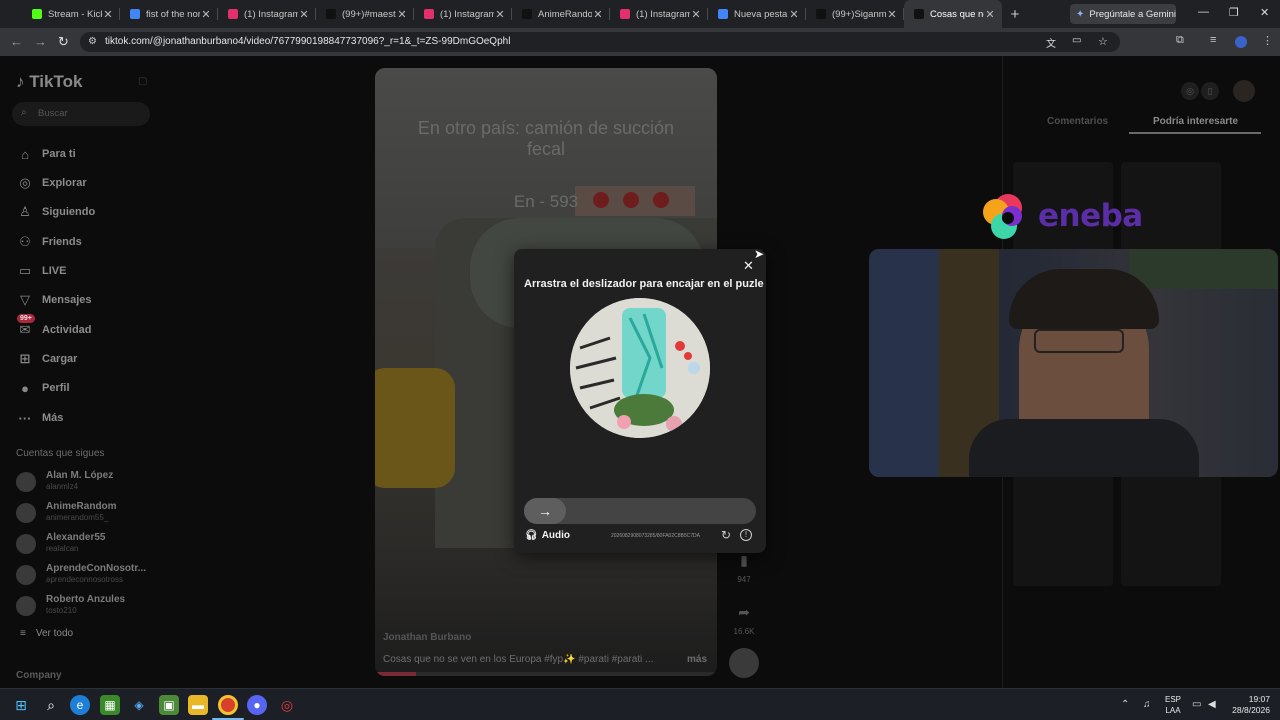 This screenshot has height=720, width=1280. Describe the element at coordinates (42, 388) in the screenshot. I see `sidebar-item-perfil: ● Perfil` at that location.